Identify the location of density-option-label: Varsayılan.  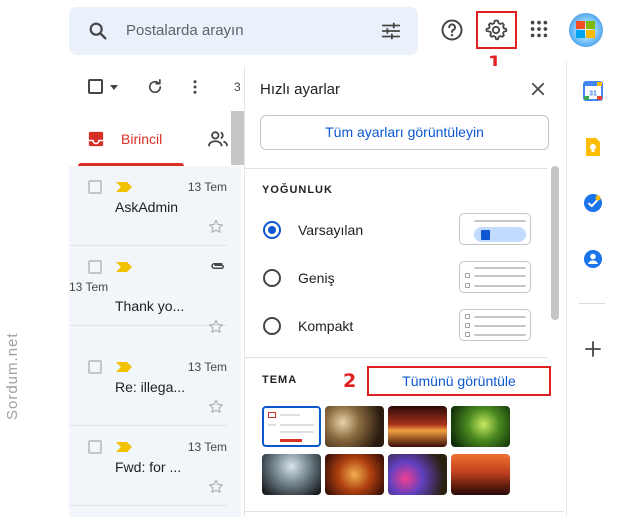
(331, 230).